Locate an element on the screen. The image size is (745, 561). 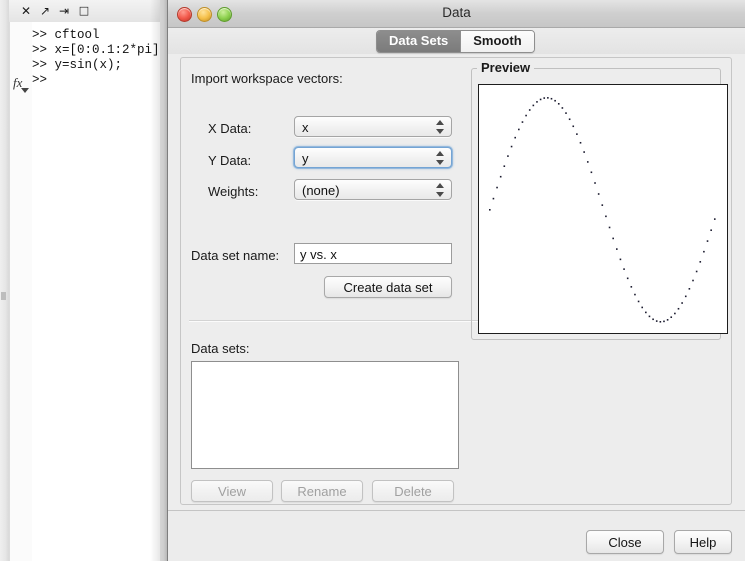
tab-data-sets: Data Sets is located at coordinates (419, 41).